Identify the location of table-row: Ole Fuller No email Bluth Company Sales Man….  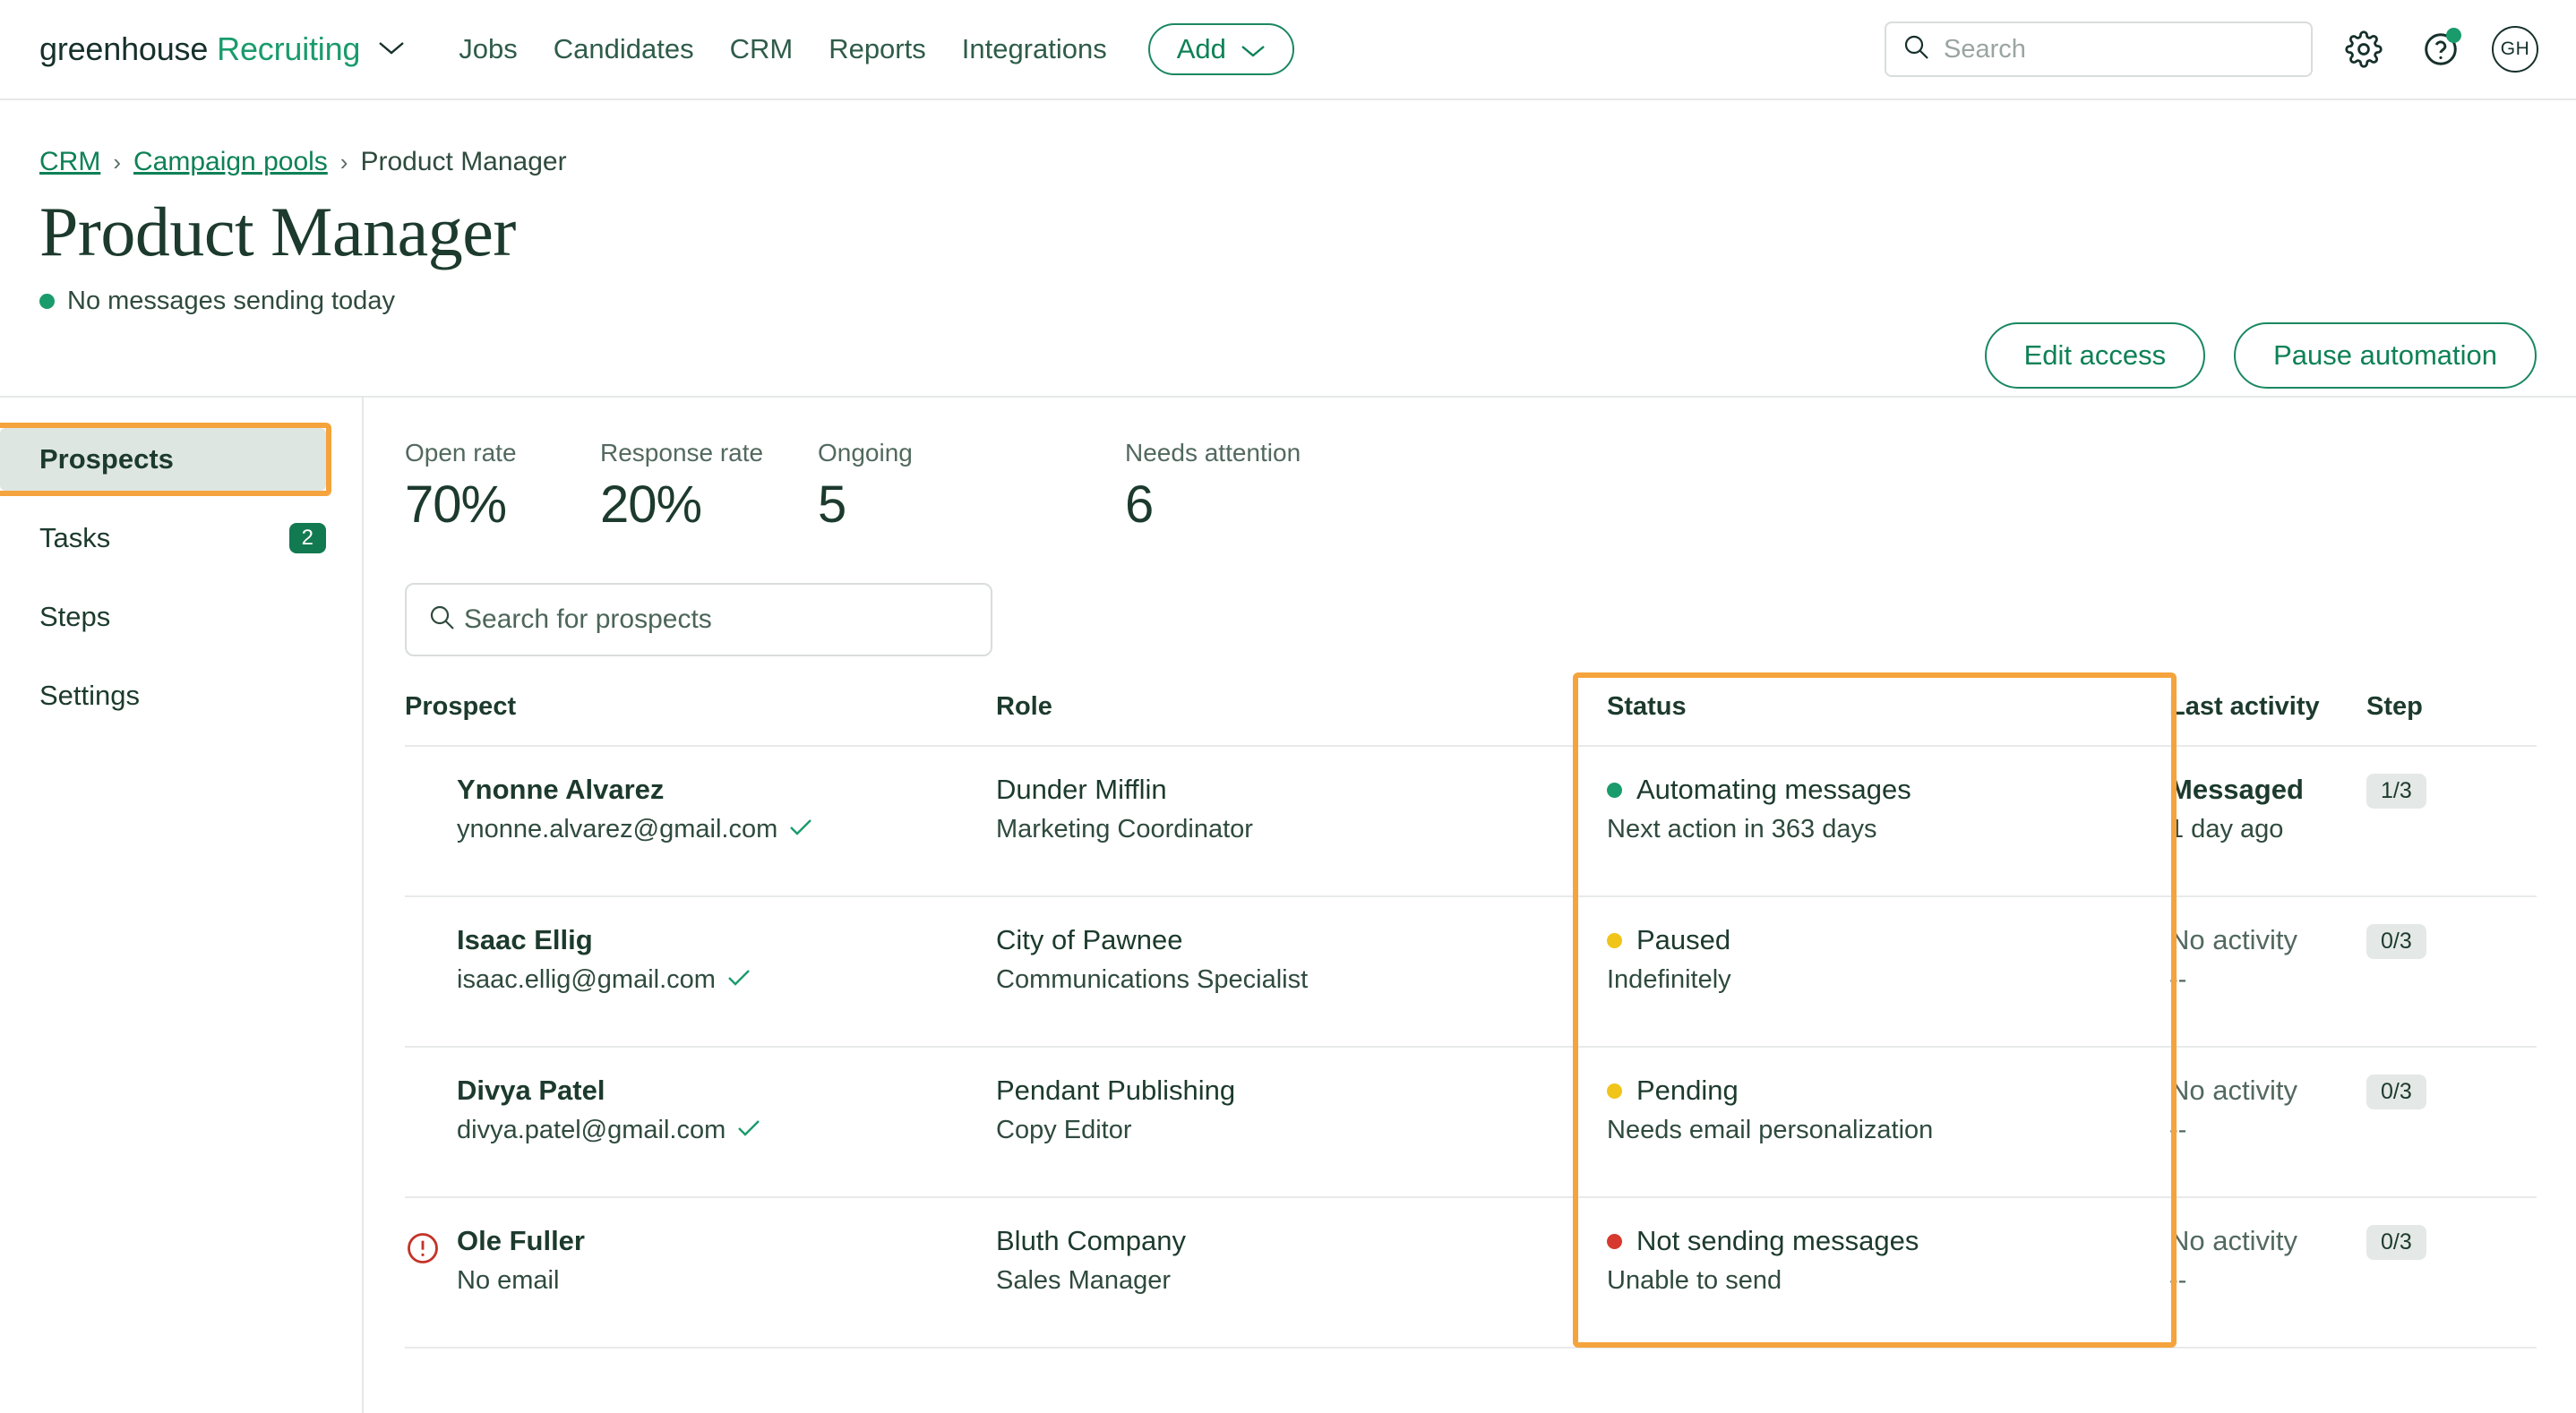
(1471, 1273).